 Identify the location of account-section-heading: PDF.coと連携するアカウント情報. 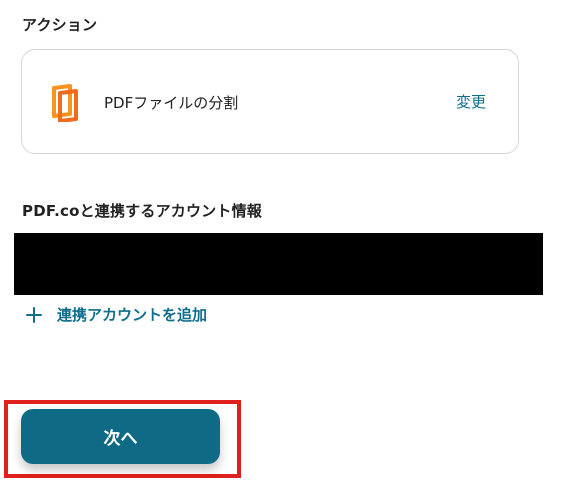
(142, 211).